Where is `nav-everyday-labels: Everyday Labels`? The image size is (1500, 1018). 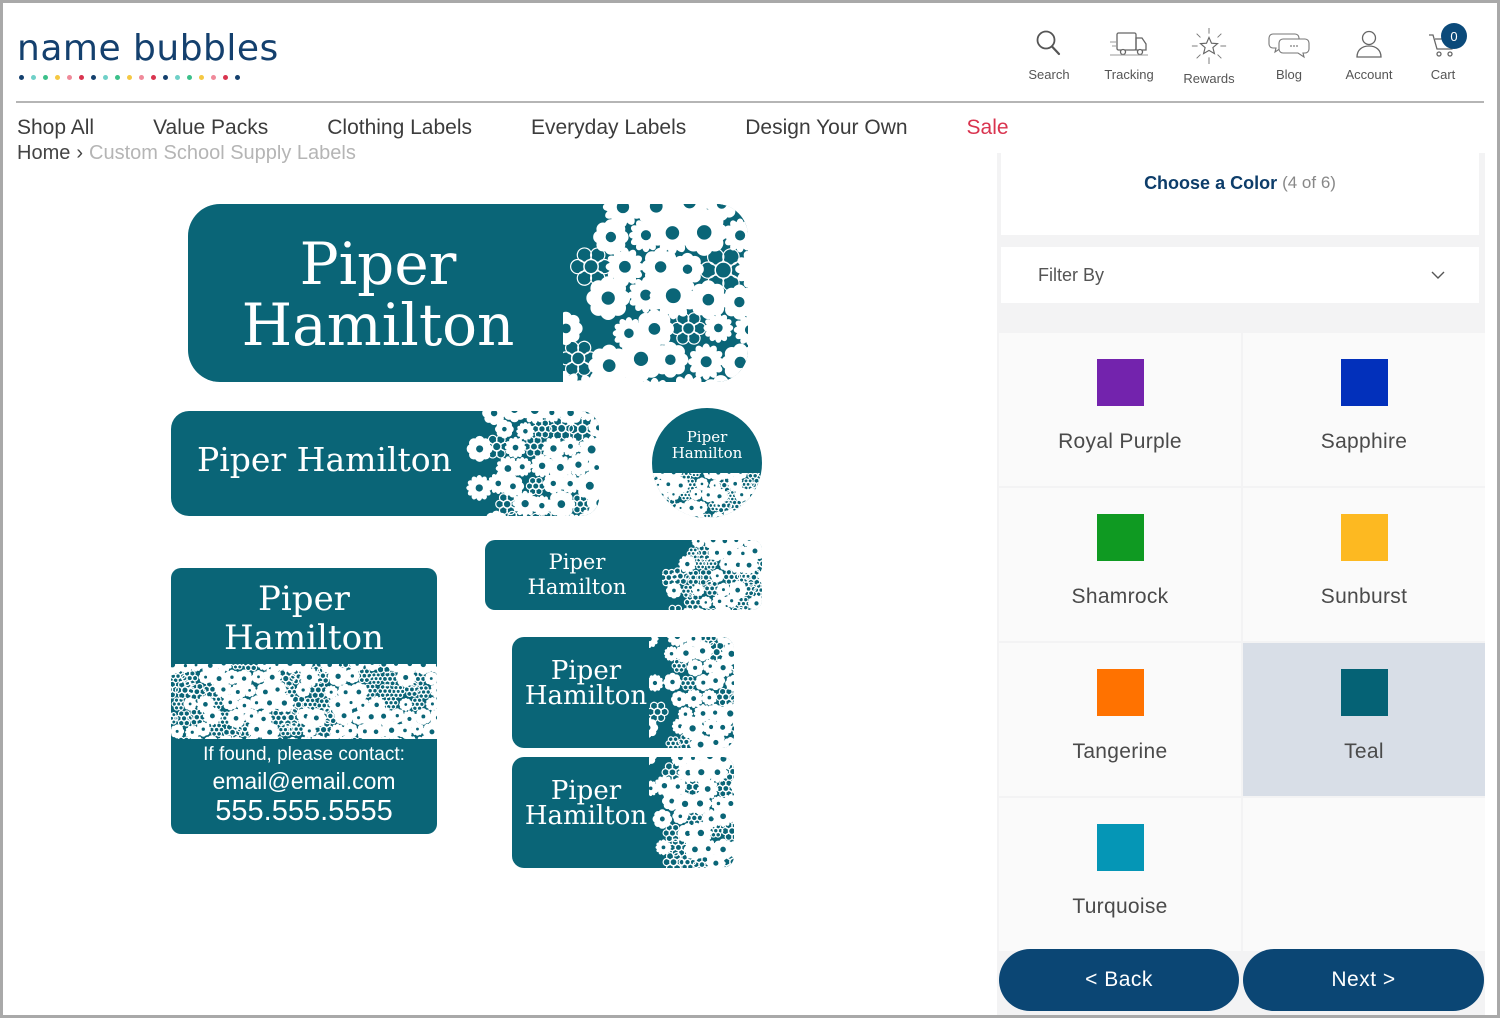
nav-everyday-labels: Everyday Labels is located at coordinates (608, 128).